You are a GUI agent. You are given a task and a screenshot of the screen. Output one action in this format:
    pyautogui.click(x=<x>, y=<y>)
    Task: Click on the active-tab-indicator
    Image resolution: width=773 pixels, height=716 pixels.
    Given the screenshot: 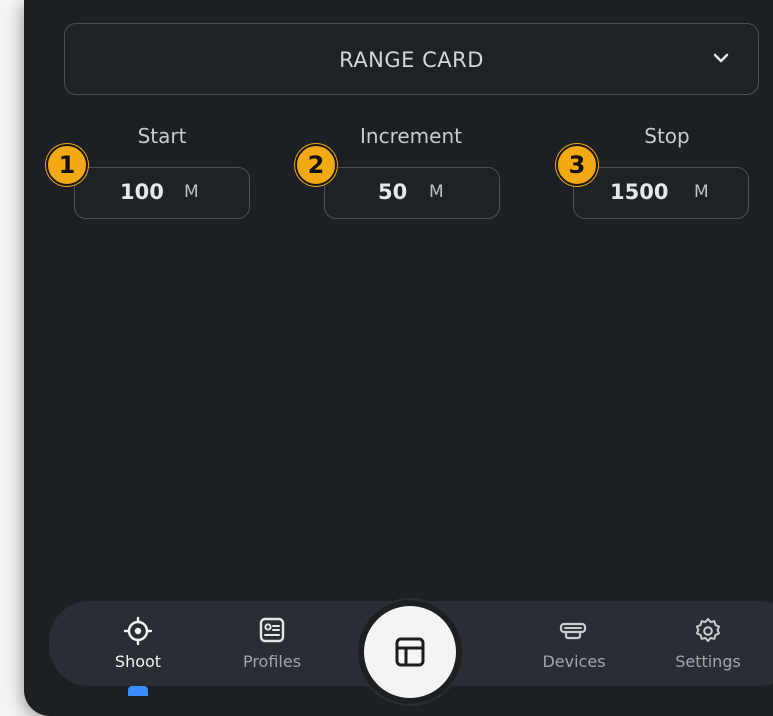 What is the action you would take?
    pyautogui.click(x=138, y=691)
    